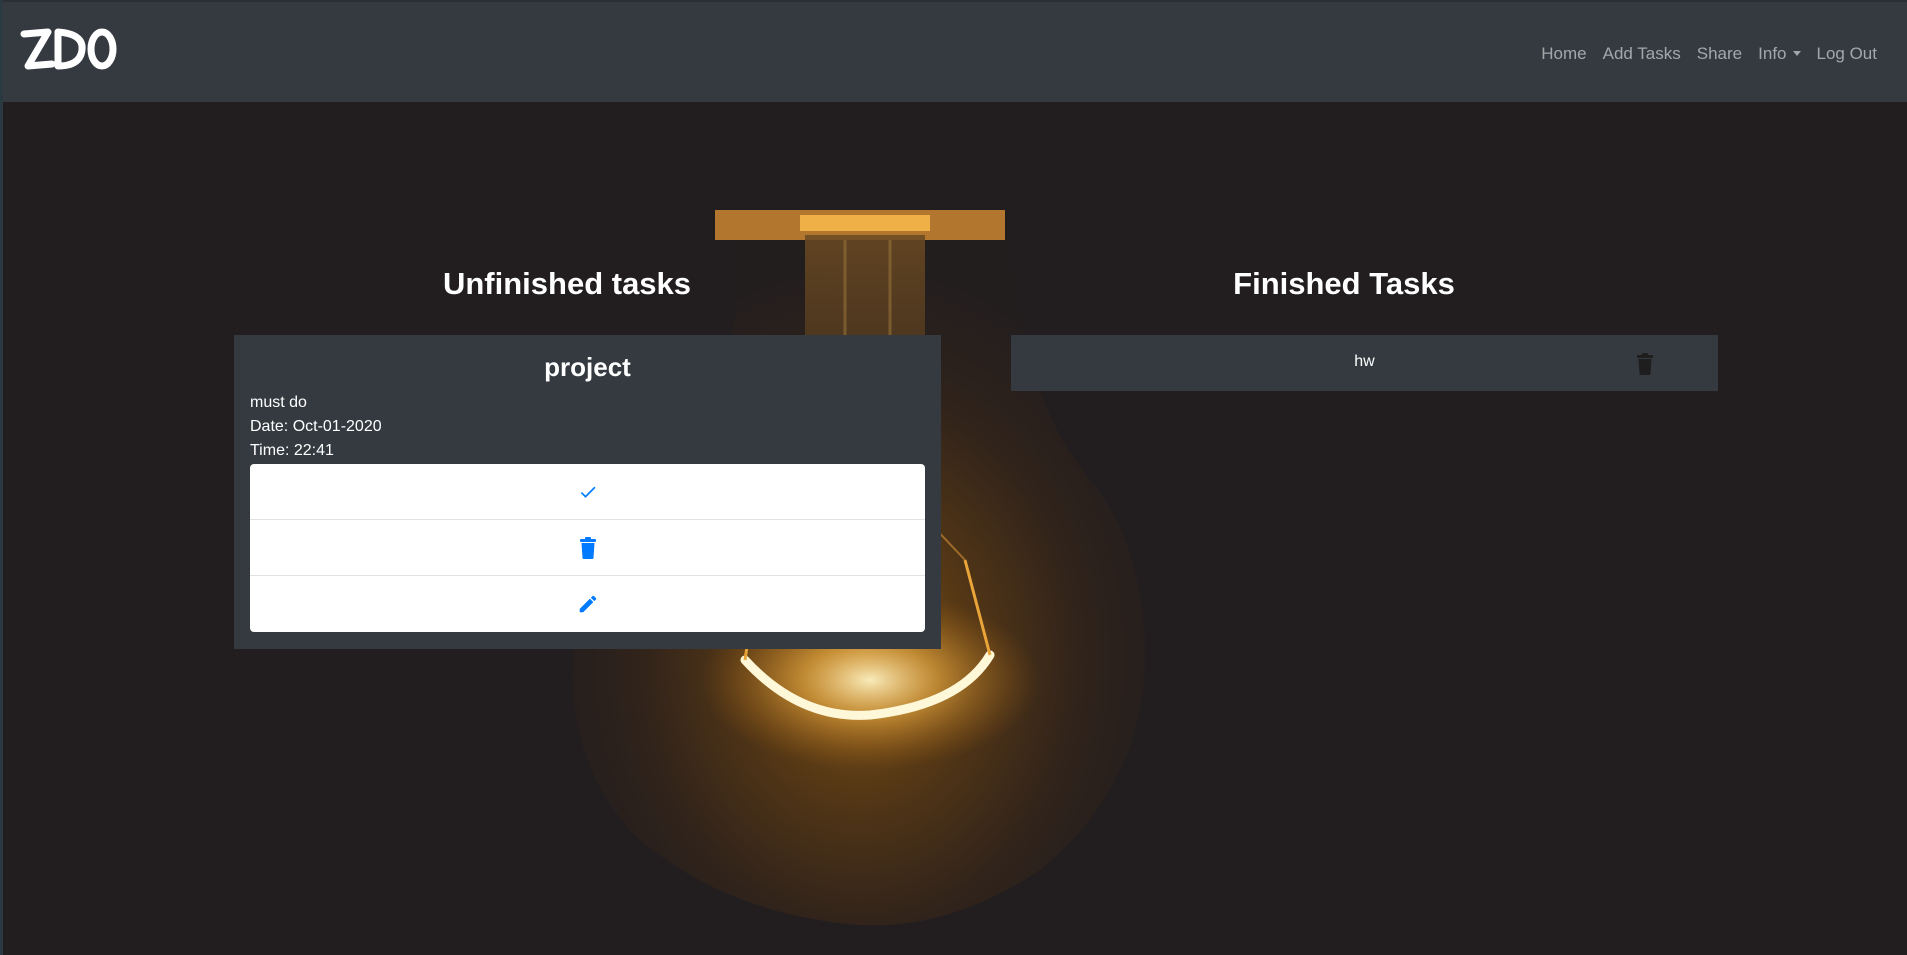 The height and width of the screenshot is (955, 1907). Describe the element at coordinates (587, 367) in the screenshot. I see `task-title: project` at that location.